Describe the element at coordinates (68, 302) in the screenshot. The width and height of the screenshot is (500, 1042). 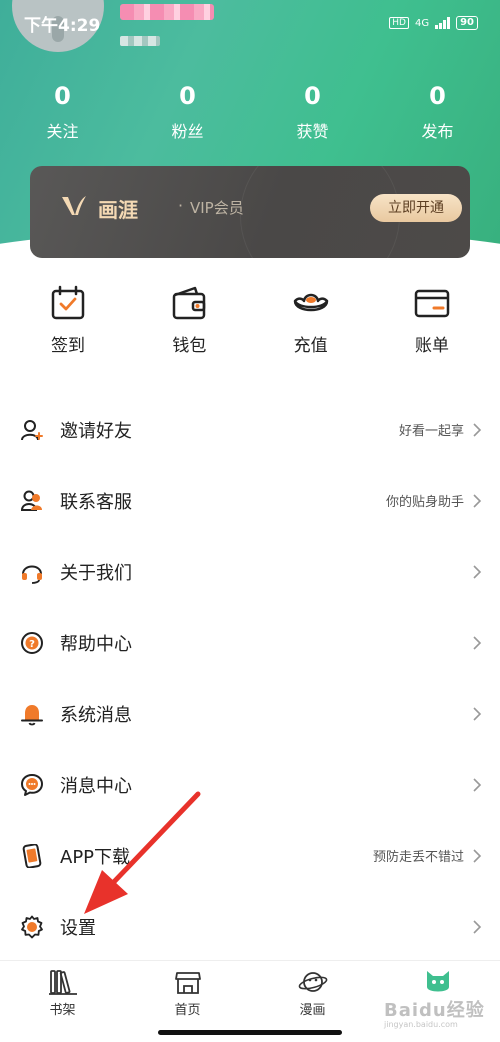
I see `calendar-check-icon` at that location.